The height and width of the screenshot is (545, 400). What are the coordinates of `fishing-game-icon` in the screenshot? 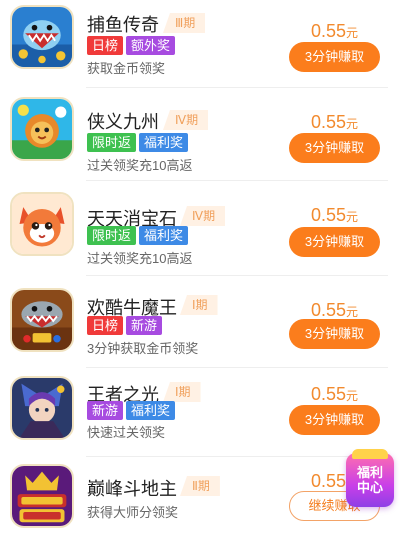 It's located at (42, 37).